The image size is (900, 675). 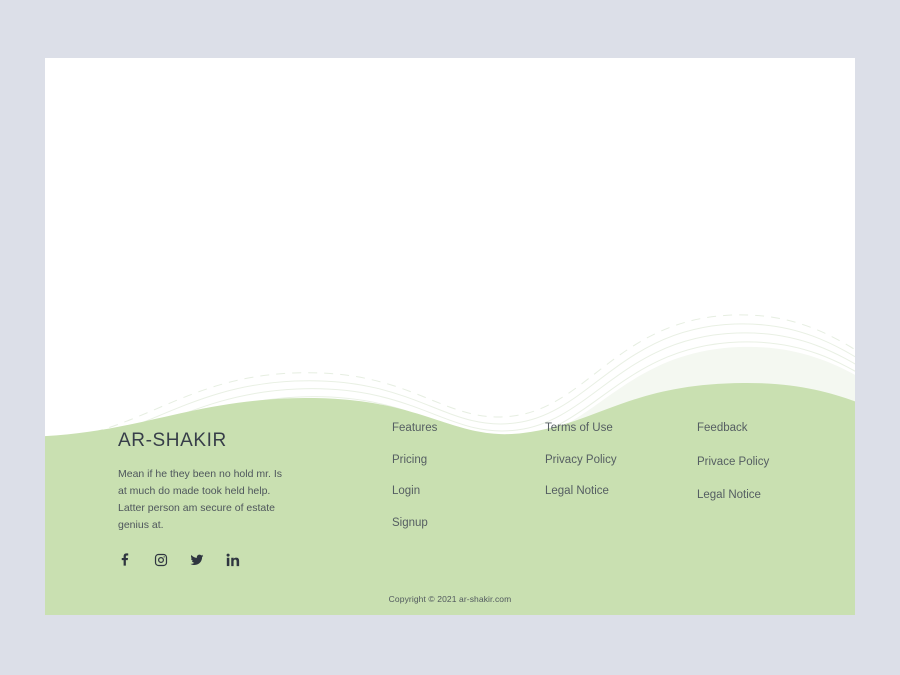 What do you see at coordinates (450, 599) in the screenshot?
I see `copyright-text: Copyright © 2021 ar-shakir.com` at bounding box center [450, 599].